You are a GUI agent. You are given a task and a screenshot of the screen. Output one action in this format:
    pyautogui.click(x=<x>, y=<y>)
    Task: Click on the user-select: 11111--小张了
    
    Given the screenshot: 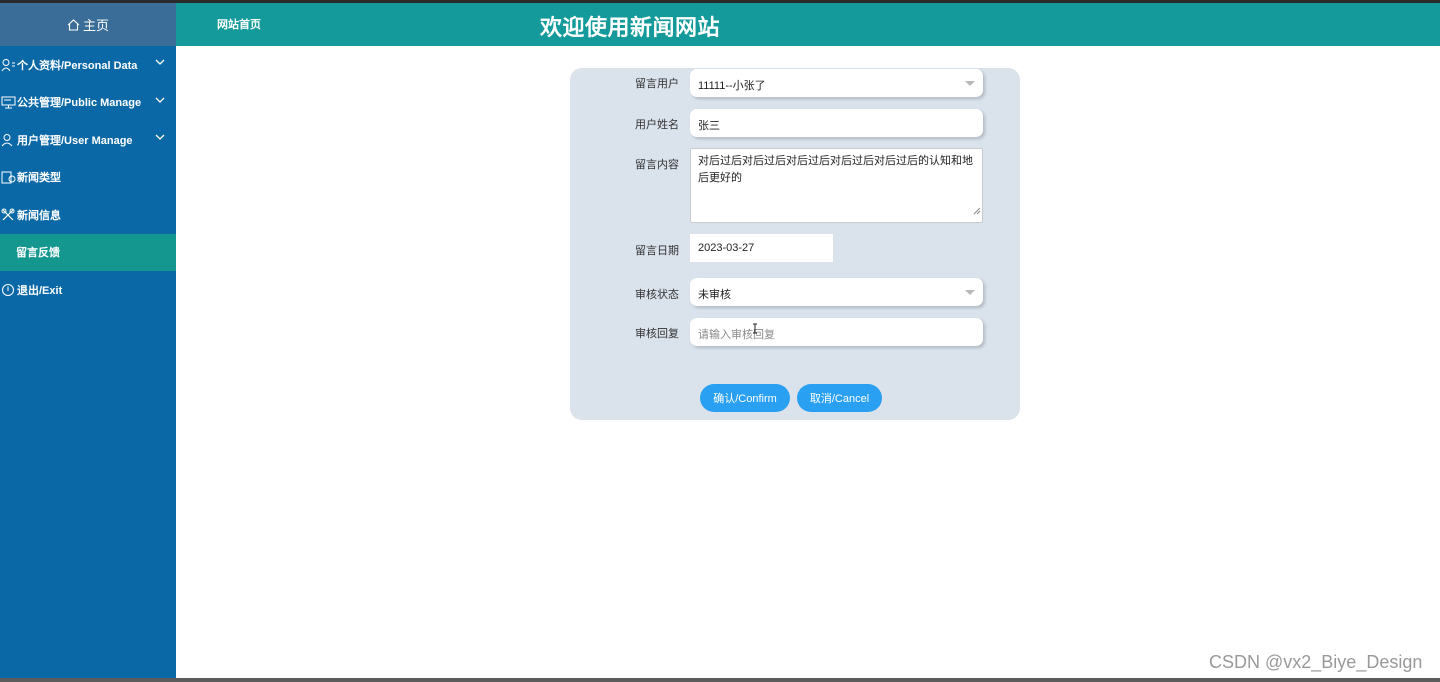 What is the action you would take?
    pyautogui.click(x=836, y=83)
    